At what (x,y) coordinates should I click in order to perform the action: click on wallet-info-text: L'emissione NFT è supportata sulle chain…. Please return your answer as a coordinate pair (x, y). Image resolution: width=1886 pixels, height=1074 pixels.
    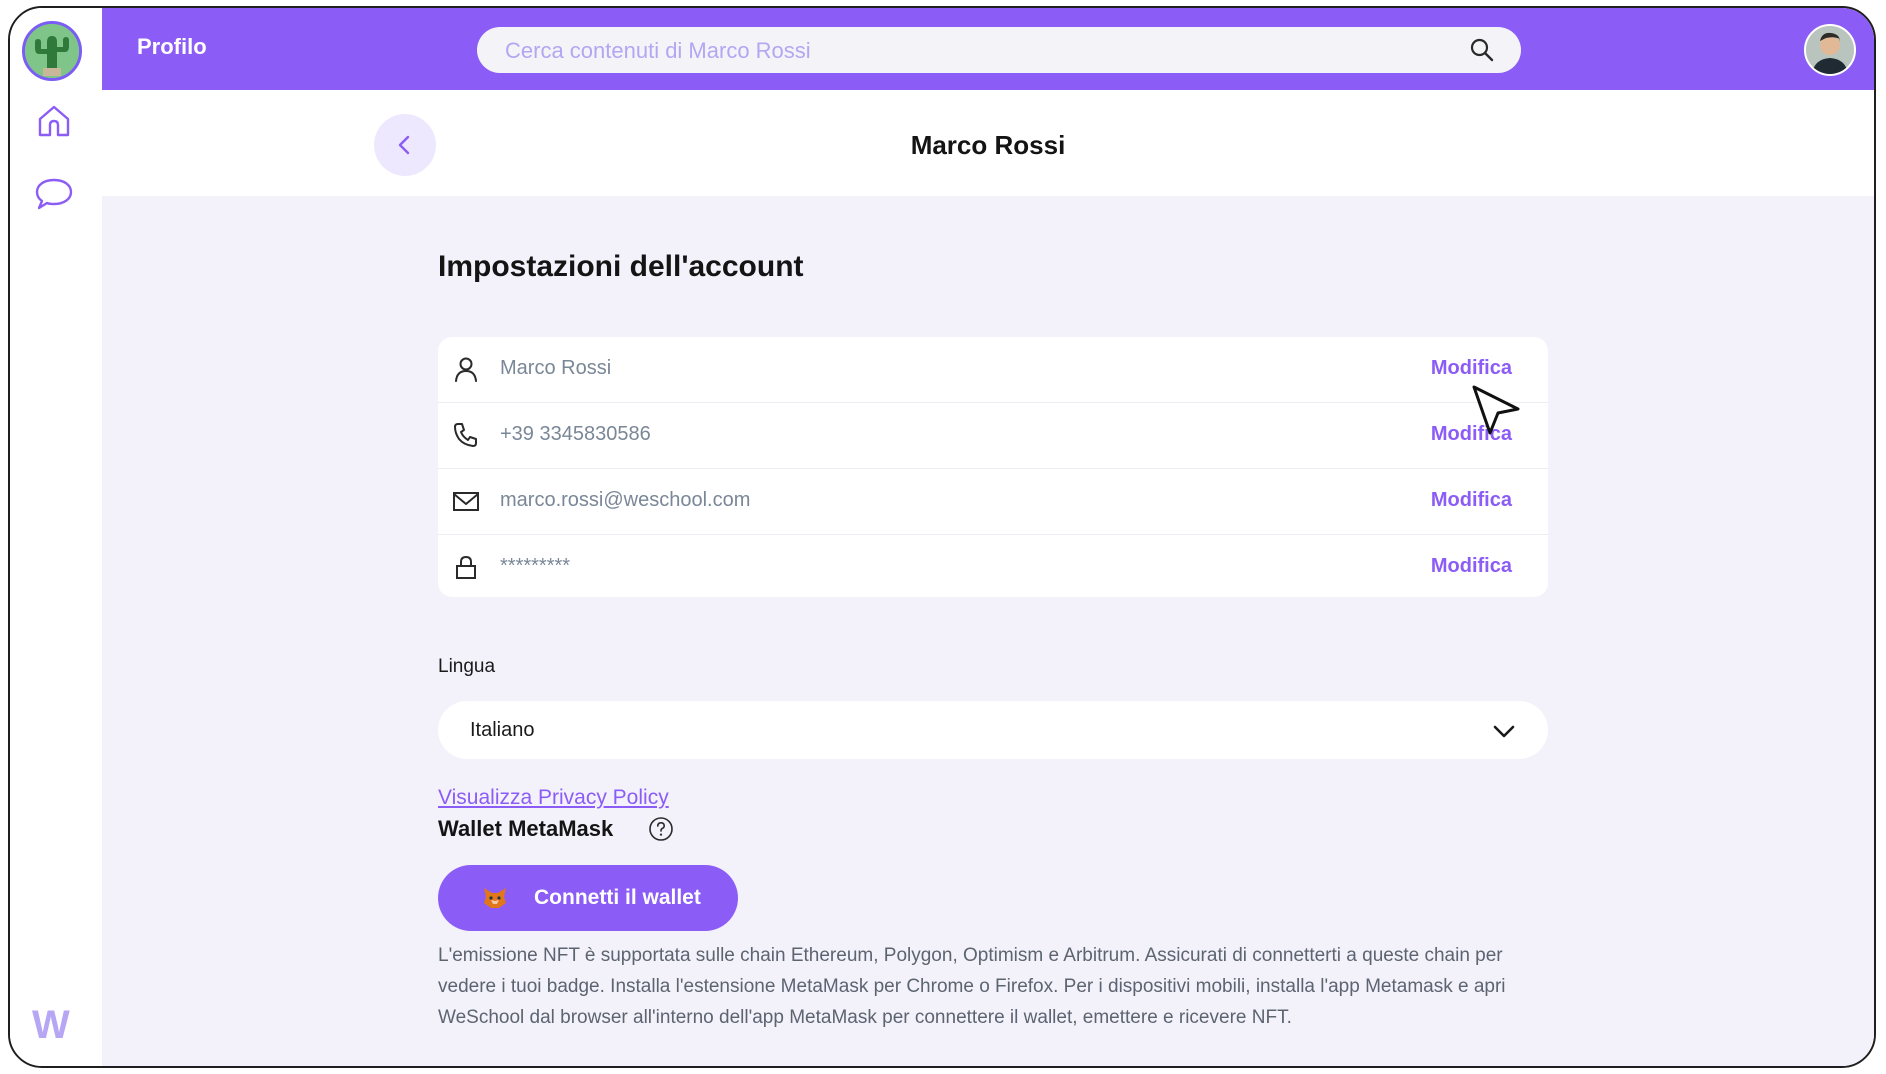
    Looking at the image, I should click on (972, 986).